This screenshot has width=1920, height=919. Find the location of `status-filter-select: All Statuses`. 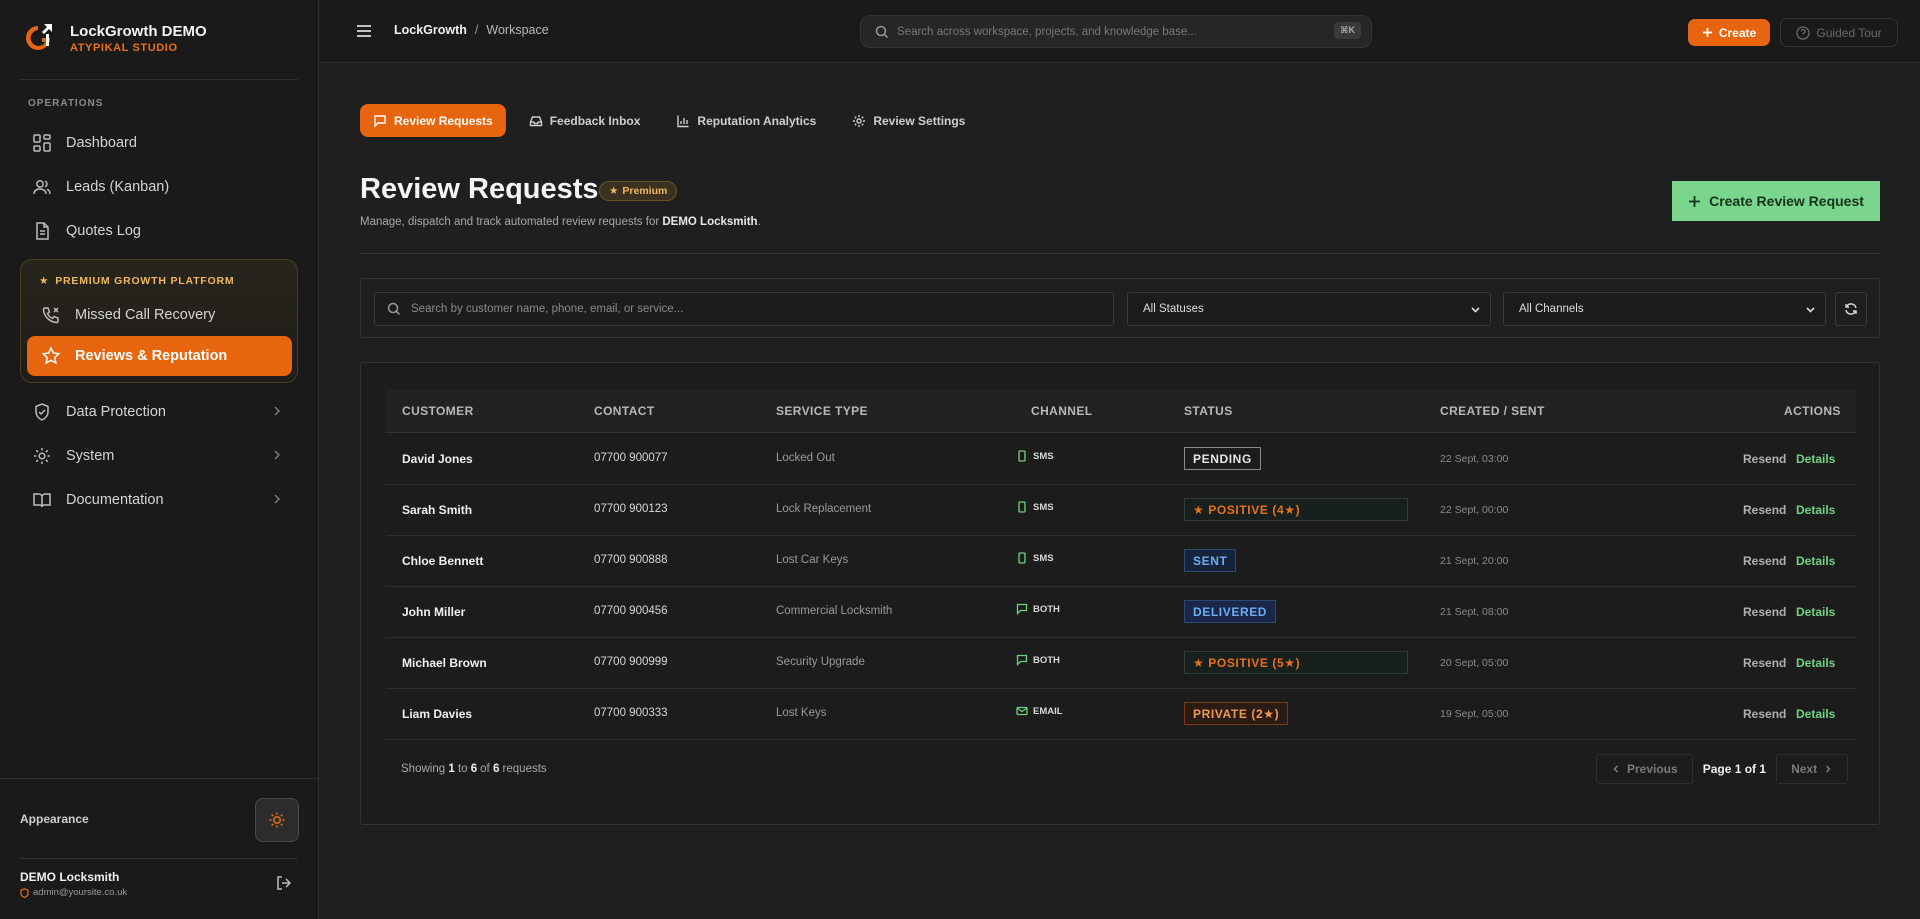

status-filter-select: All Statuses is located at coordinates (1309, 309).